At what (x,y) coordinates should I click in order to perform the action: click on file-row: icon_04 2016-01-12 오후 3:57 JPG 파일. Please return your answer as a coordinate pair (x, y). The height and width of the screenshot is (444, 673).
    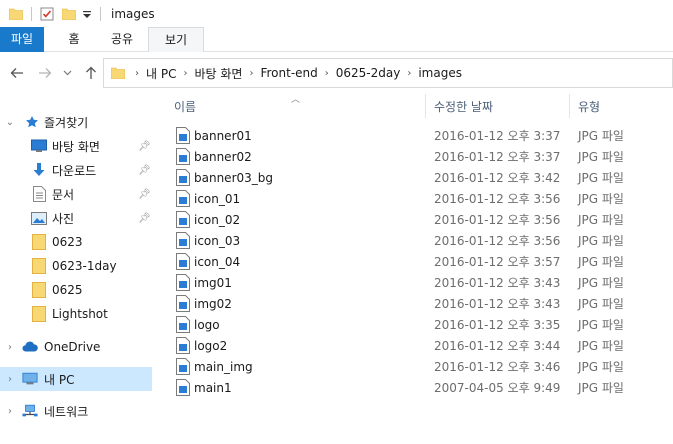
    Looking at the image, I should click on (416, 261).